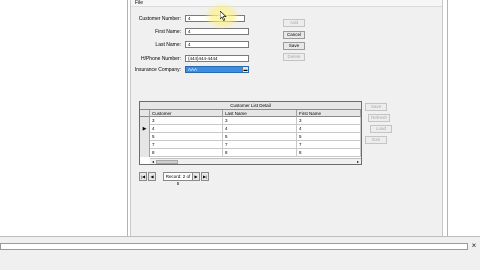 The height and width of the screenshot is (270, 480). I want to click on menu-file: File, so click(139, 3).